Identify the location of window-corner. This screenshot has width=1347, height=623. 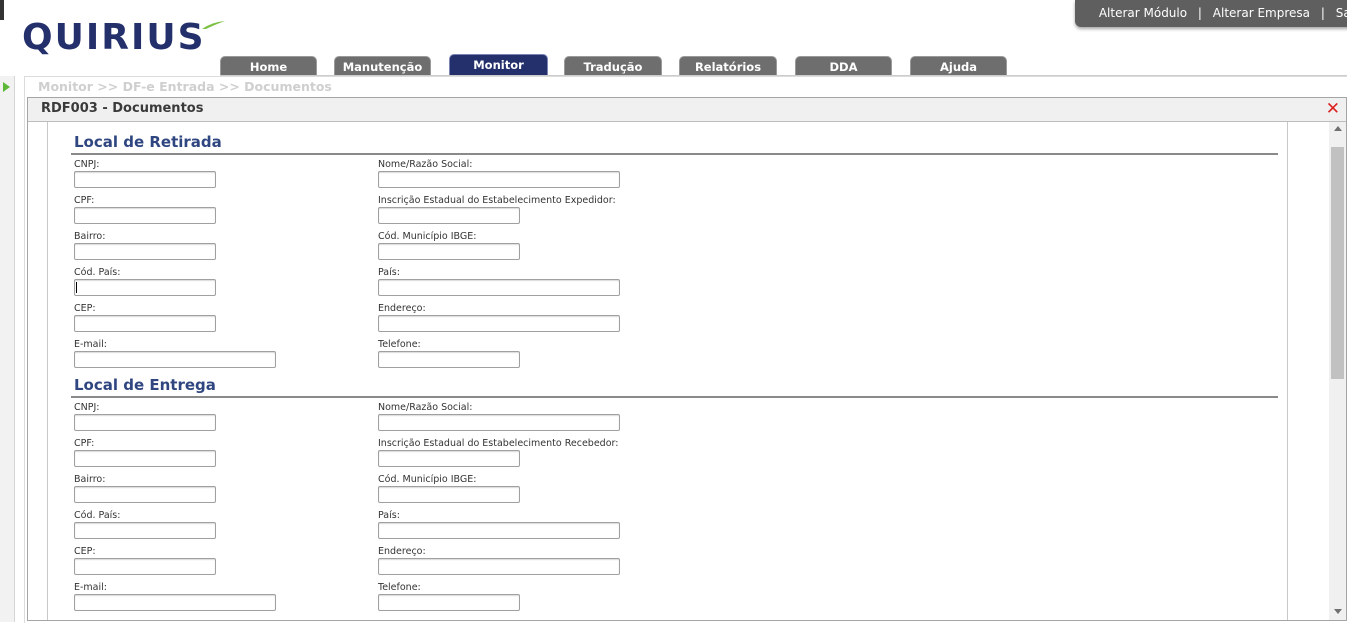
(2, 10).